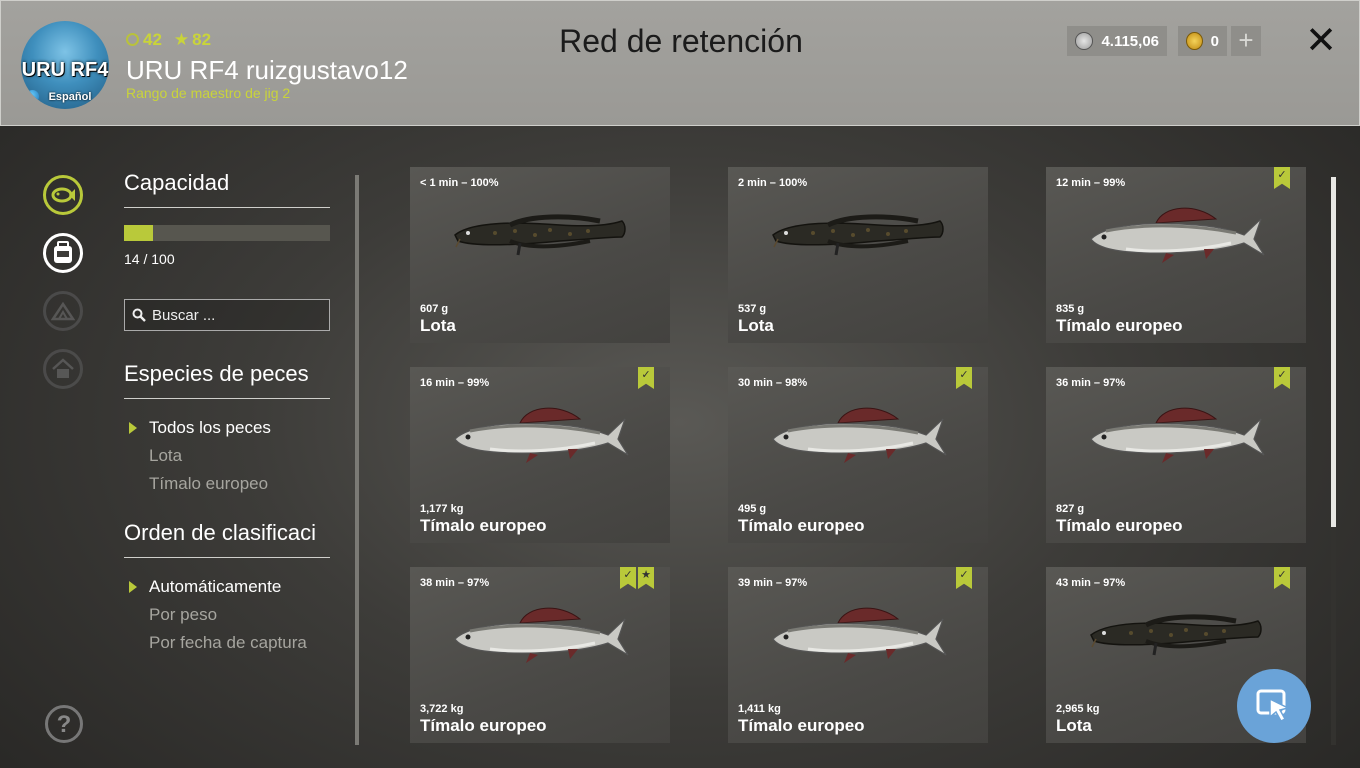 The width and height of the screenshot is (1360, 768). What do you see at coordinates (1091, 183) in the screenshot?
I see `catch-time: 12 min – 99%` at bounding box center [1091, 183].